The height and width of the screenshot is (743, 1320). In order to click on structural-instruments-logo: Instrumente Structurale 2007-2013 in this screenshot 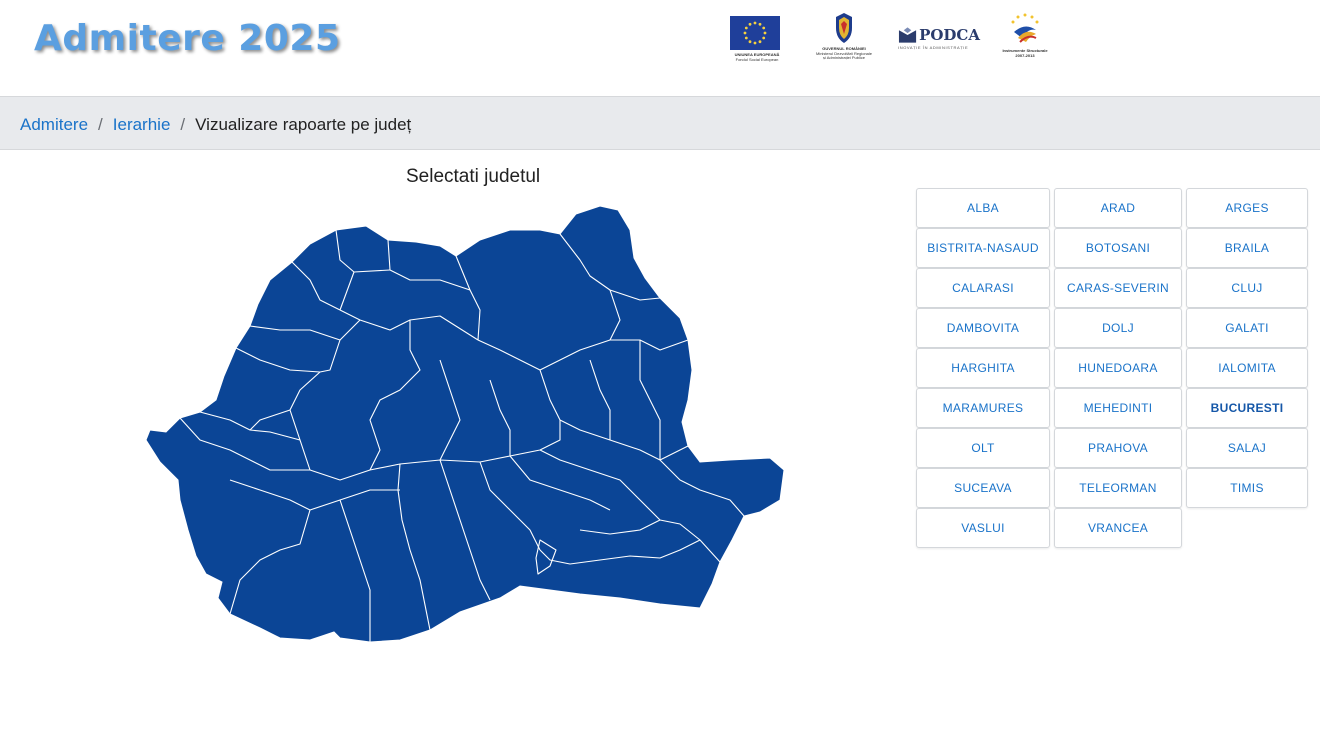, I will do `click(1025, 35)`.